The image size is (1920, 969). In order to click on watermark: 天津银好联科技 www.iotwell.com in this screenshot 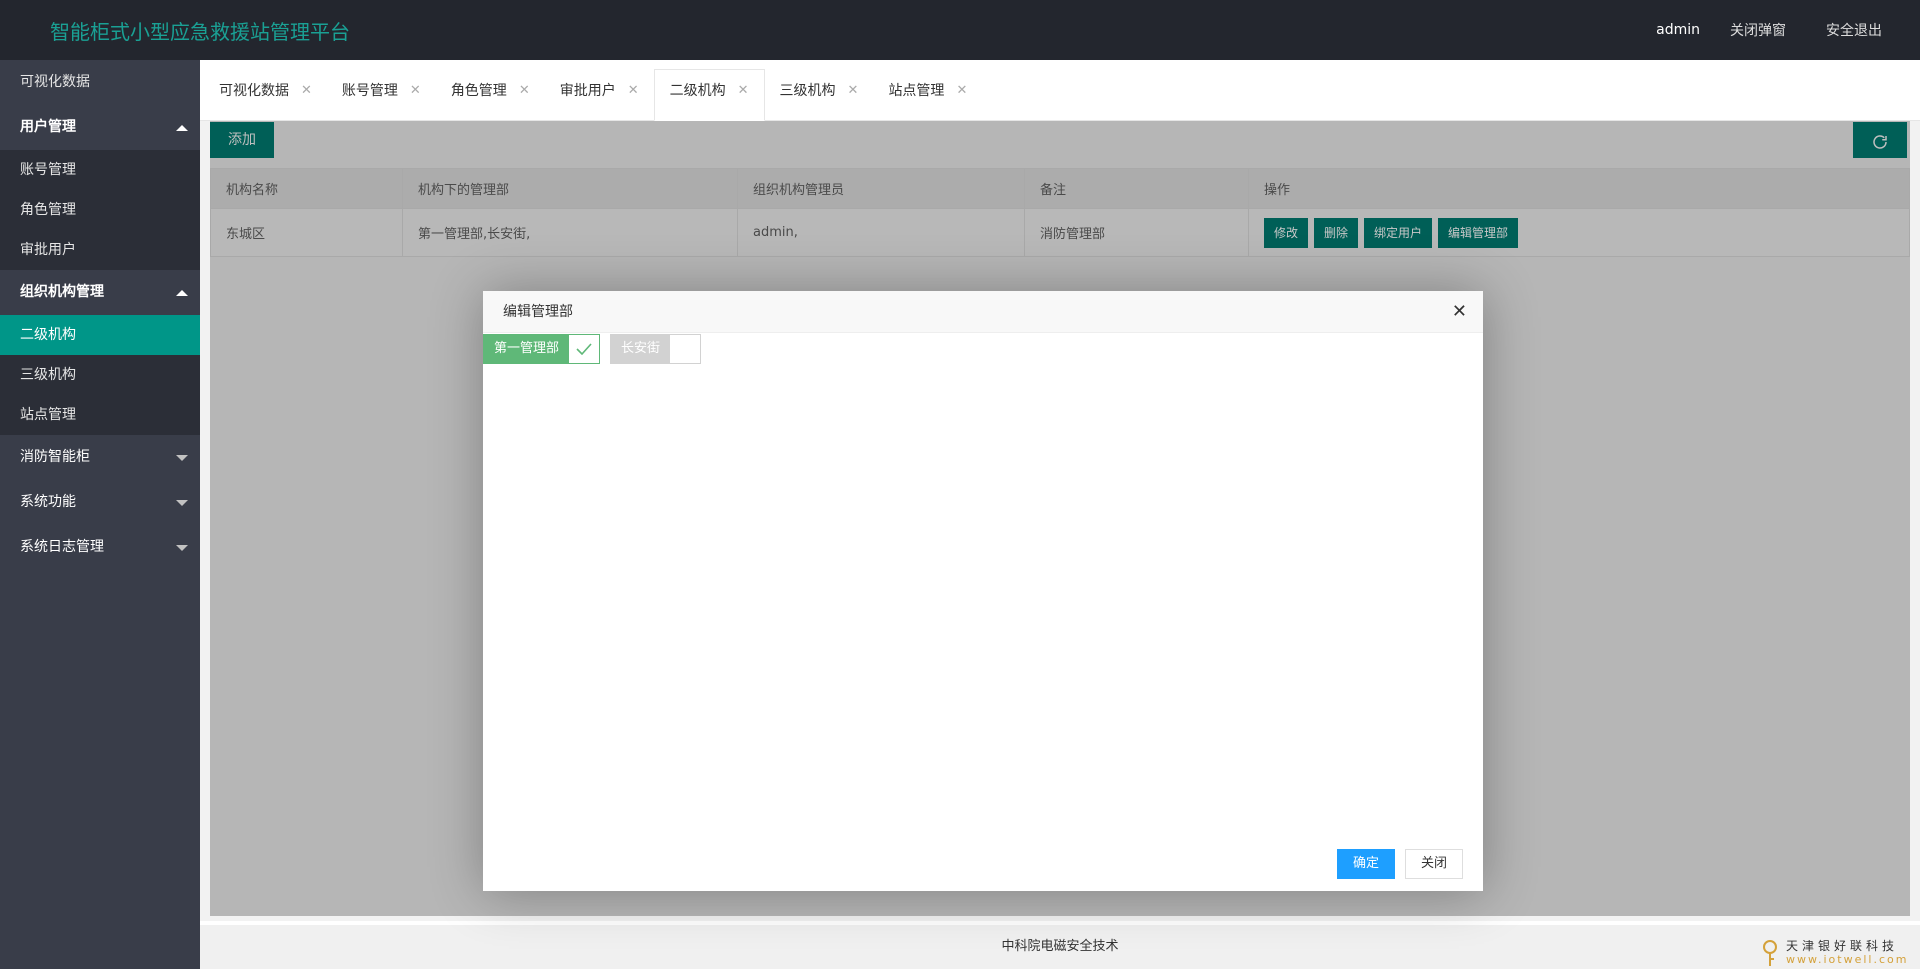, I will do `click(1838, 953)`.